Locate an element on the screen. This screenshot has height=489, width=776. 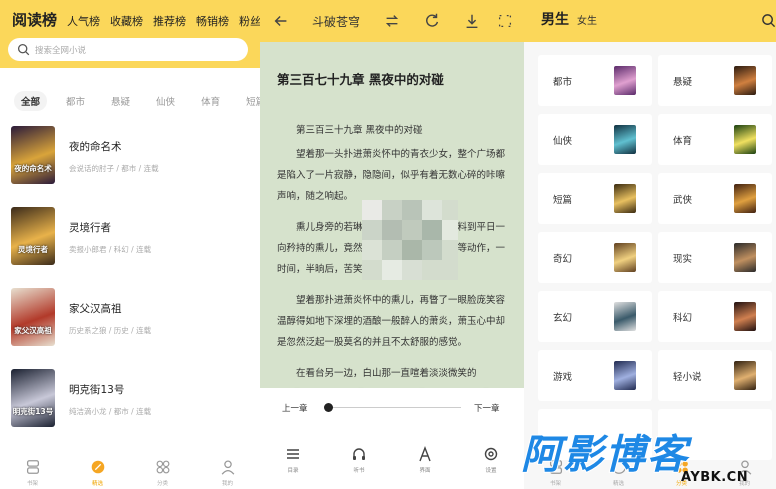
tab-male: 男生 is located at coordinates (555, 19).